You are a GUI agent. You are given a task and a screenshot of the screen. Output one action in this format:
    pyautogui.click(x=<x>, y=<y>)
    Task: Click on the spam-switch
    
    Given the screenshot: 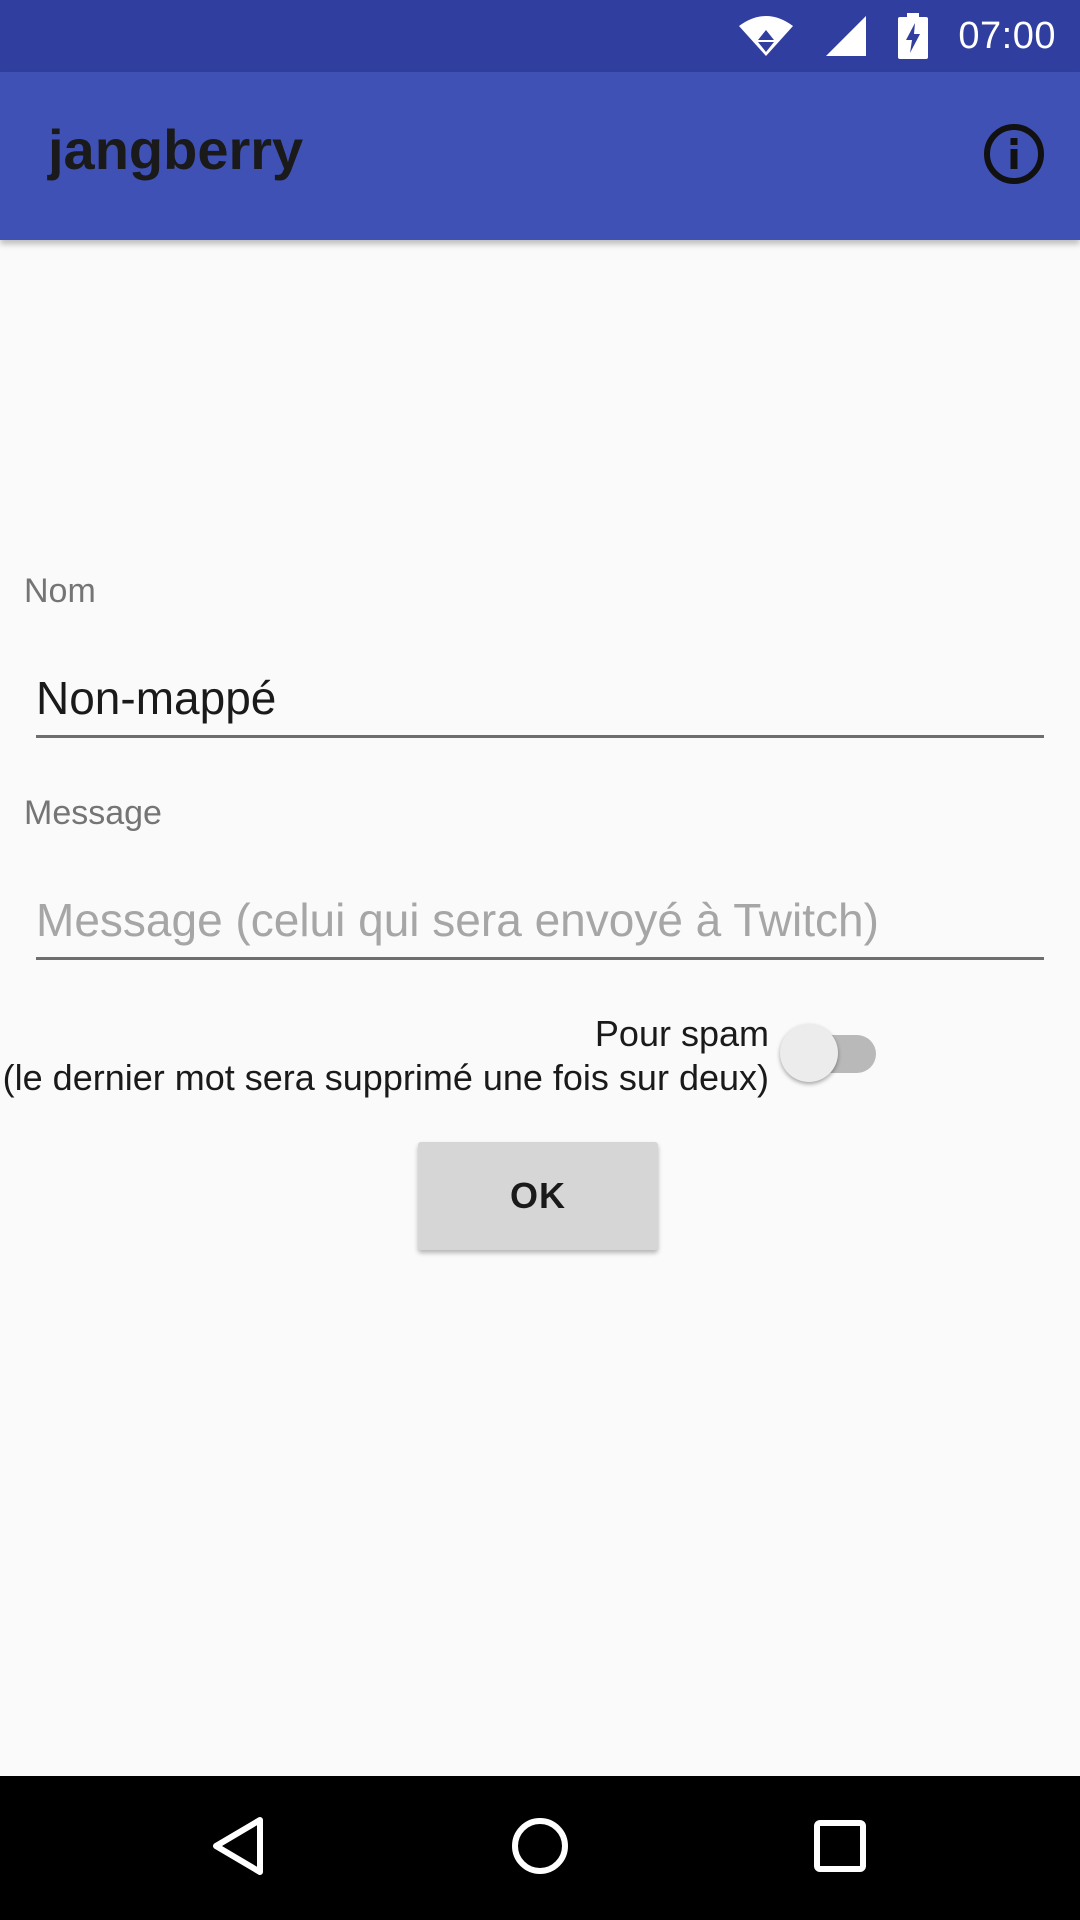 What is the action you would take?
    pyautogui.click(x=830, y=1053)
    